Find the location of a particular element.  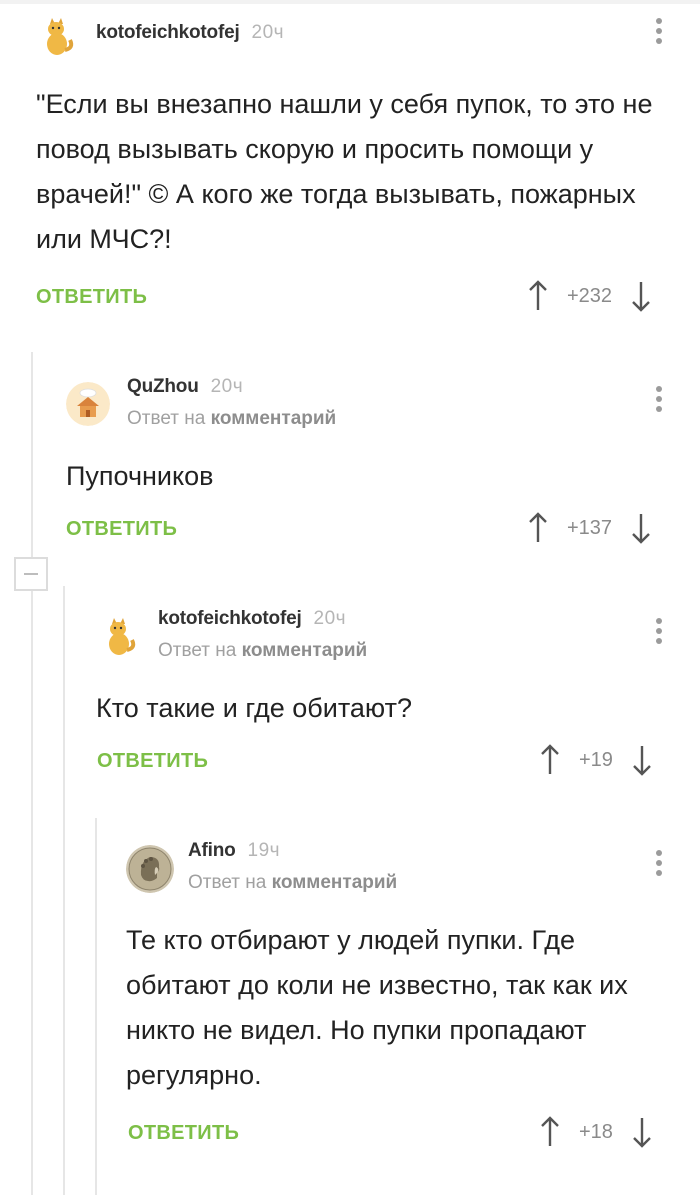

rating-value: +18 is located at coordinates (596, 1131).